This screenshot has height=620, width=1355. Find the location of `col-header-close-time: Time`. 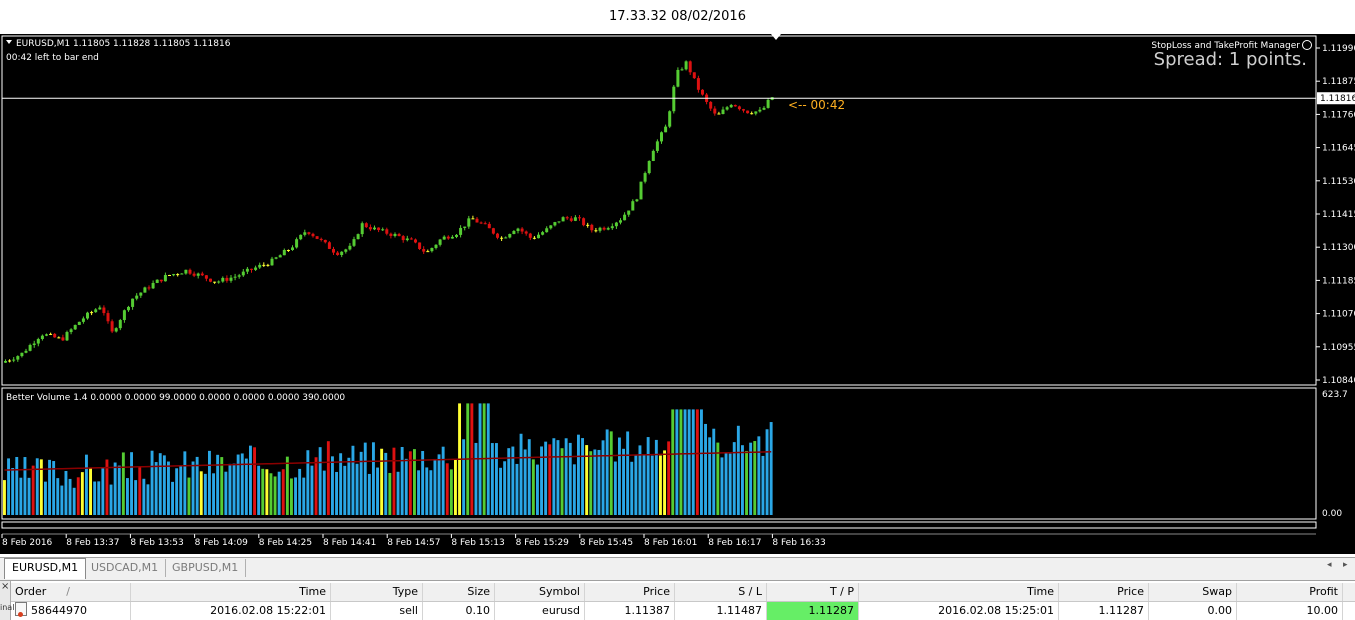

col-header-close-time: Time is located at coordinates (959, 592).